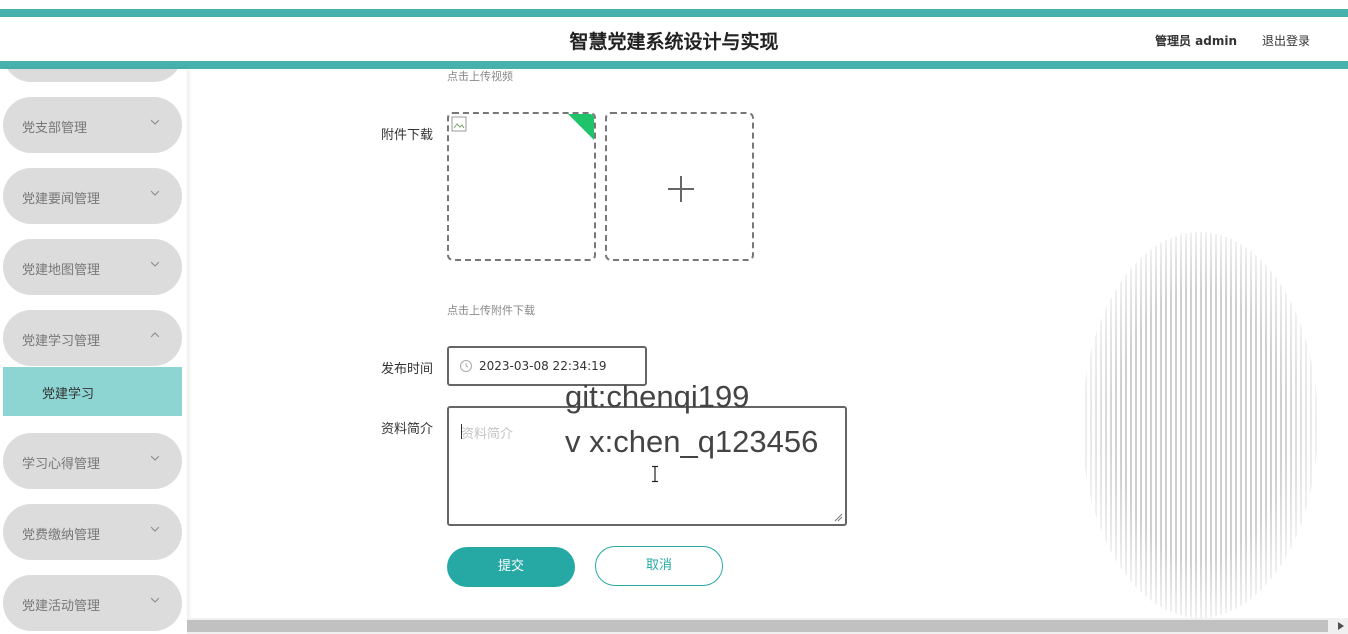  I want to click on publish-time-label: 发布时间, so click(407, 369).